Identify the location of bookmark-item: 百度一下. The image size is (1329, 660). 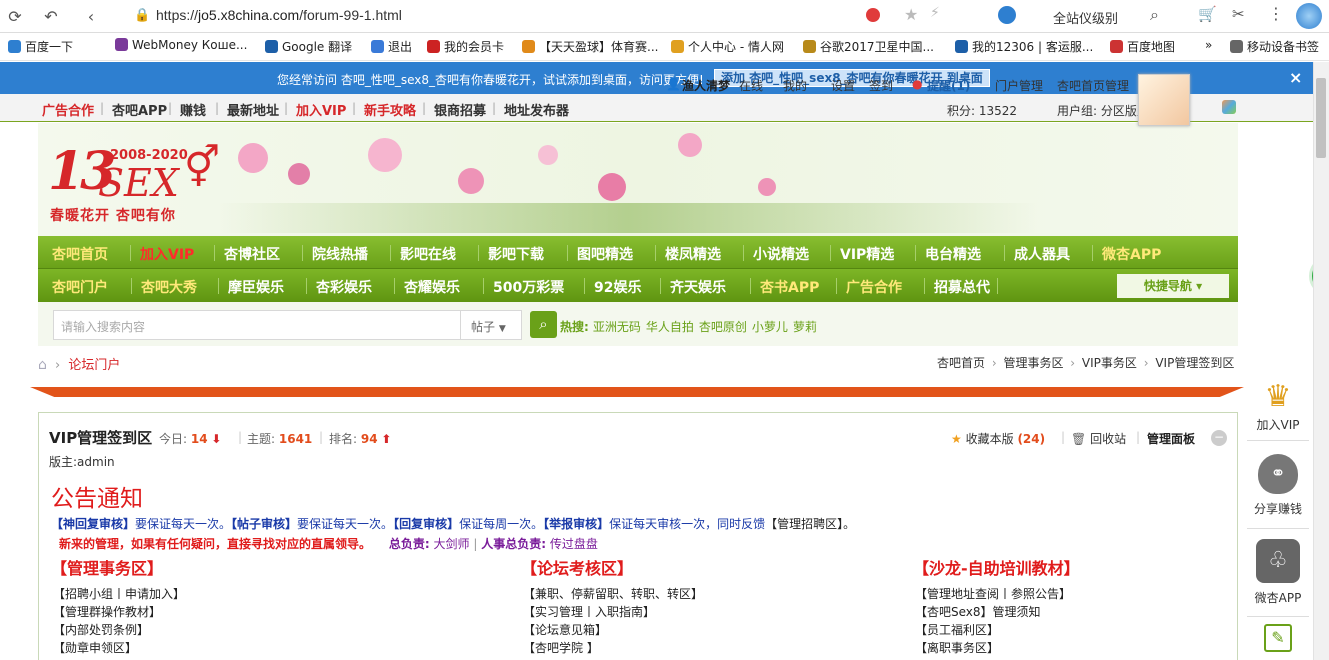
(40, 46).